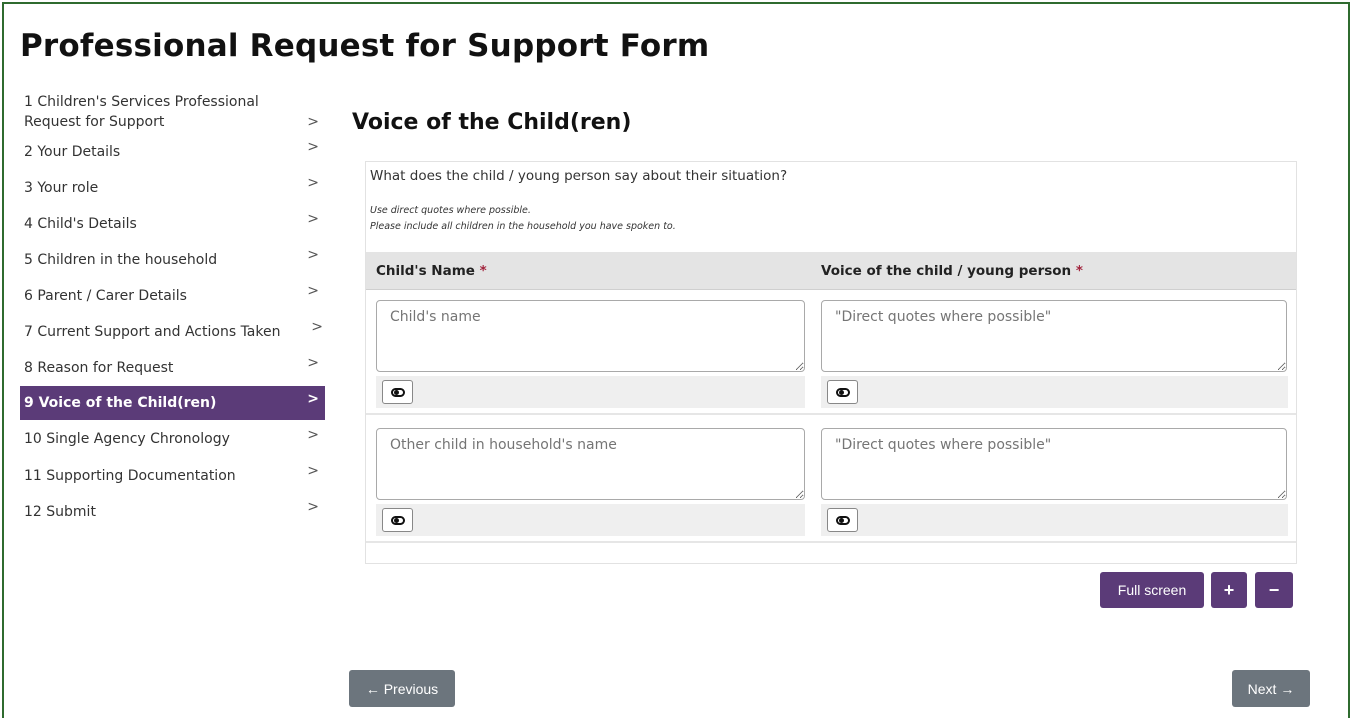 The image size is (1352, 718). I want to click on nav-item-your-details: 2 Your Details >, so click(172, 152).